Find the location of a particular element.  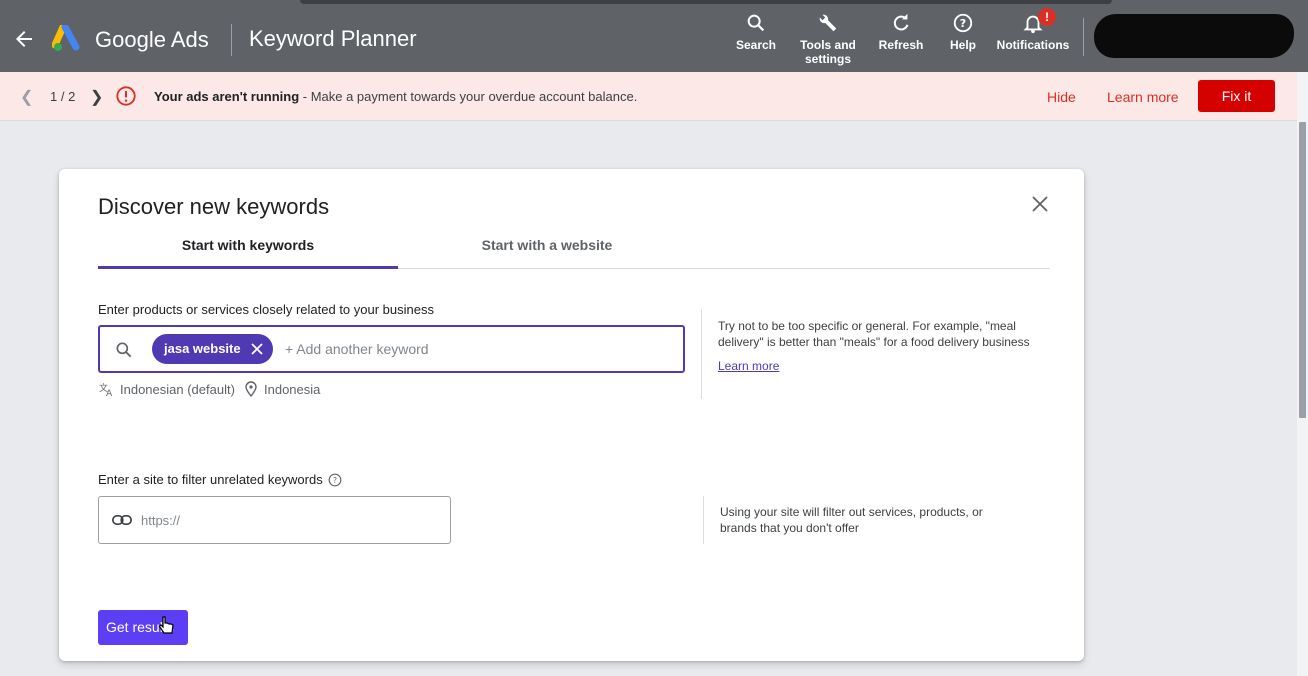

alert-pager: 1 / 2 is located at coordinates (63, 96).